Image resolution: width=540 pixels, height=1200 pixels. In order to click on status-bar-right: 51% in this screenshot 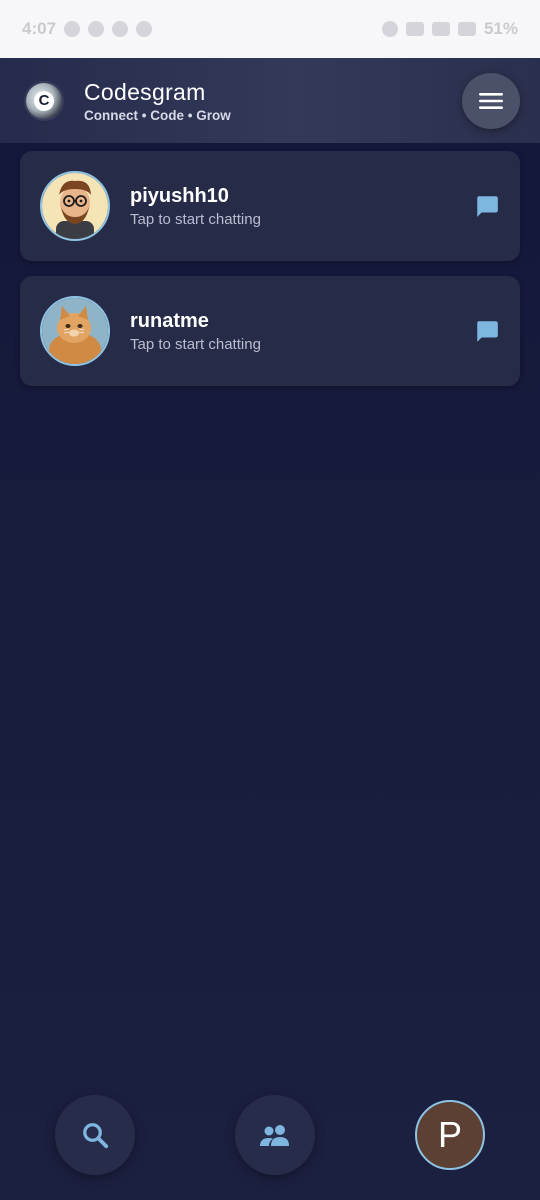, I will do `click(449, 29)`.